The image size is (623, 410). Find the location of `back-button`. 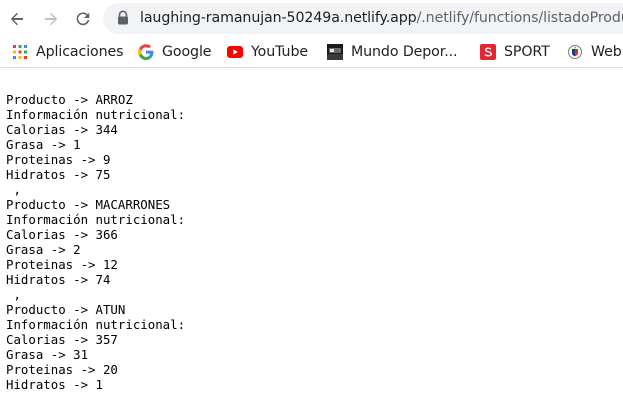

back-button is located at coordinates (17, 19).